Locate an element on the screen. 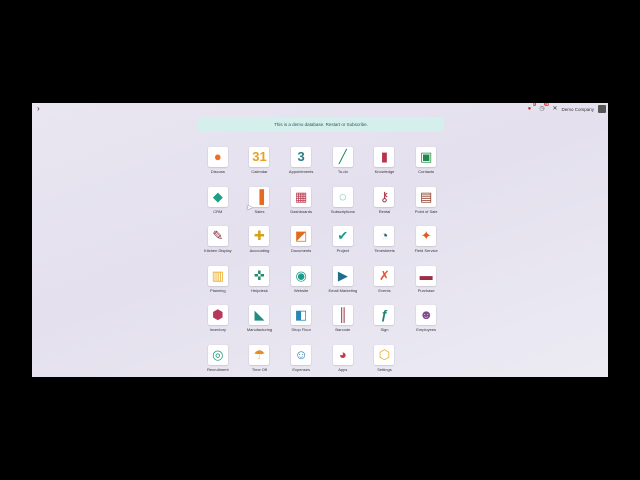 The height and width of the screenshot is (480, 640). app-tile: ƒ is located at coordinates (384, 315).